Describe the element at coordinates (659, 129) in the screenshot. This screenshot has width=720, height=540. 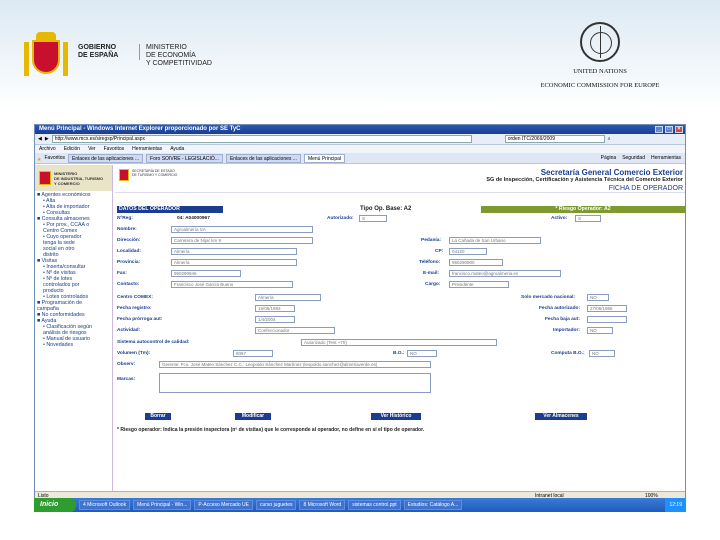
I see `minimize-icon: _` at that location.